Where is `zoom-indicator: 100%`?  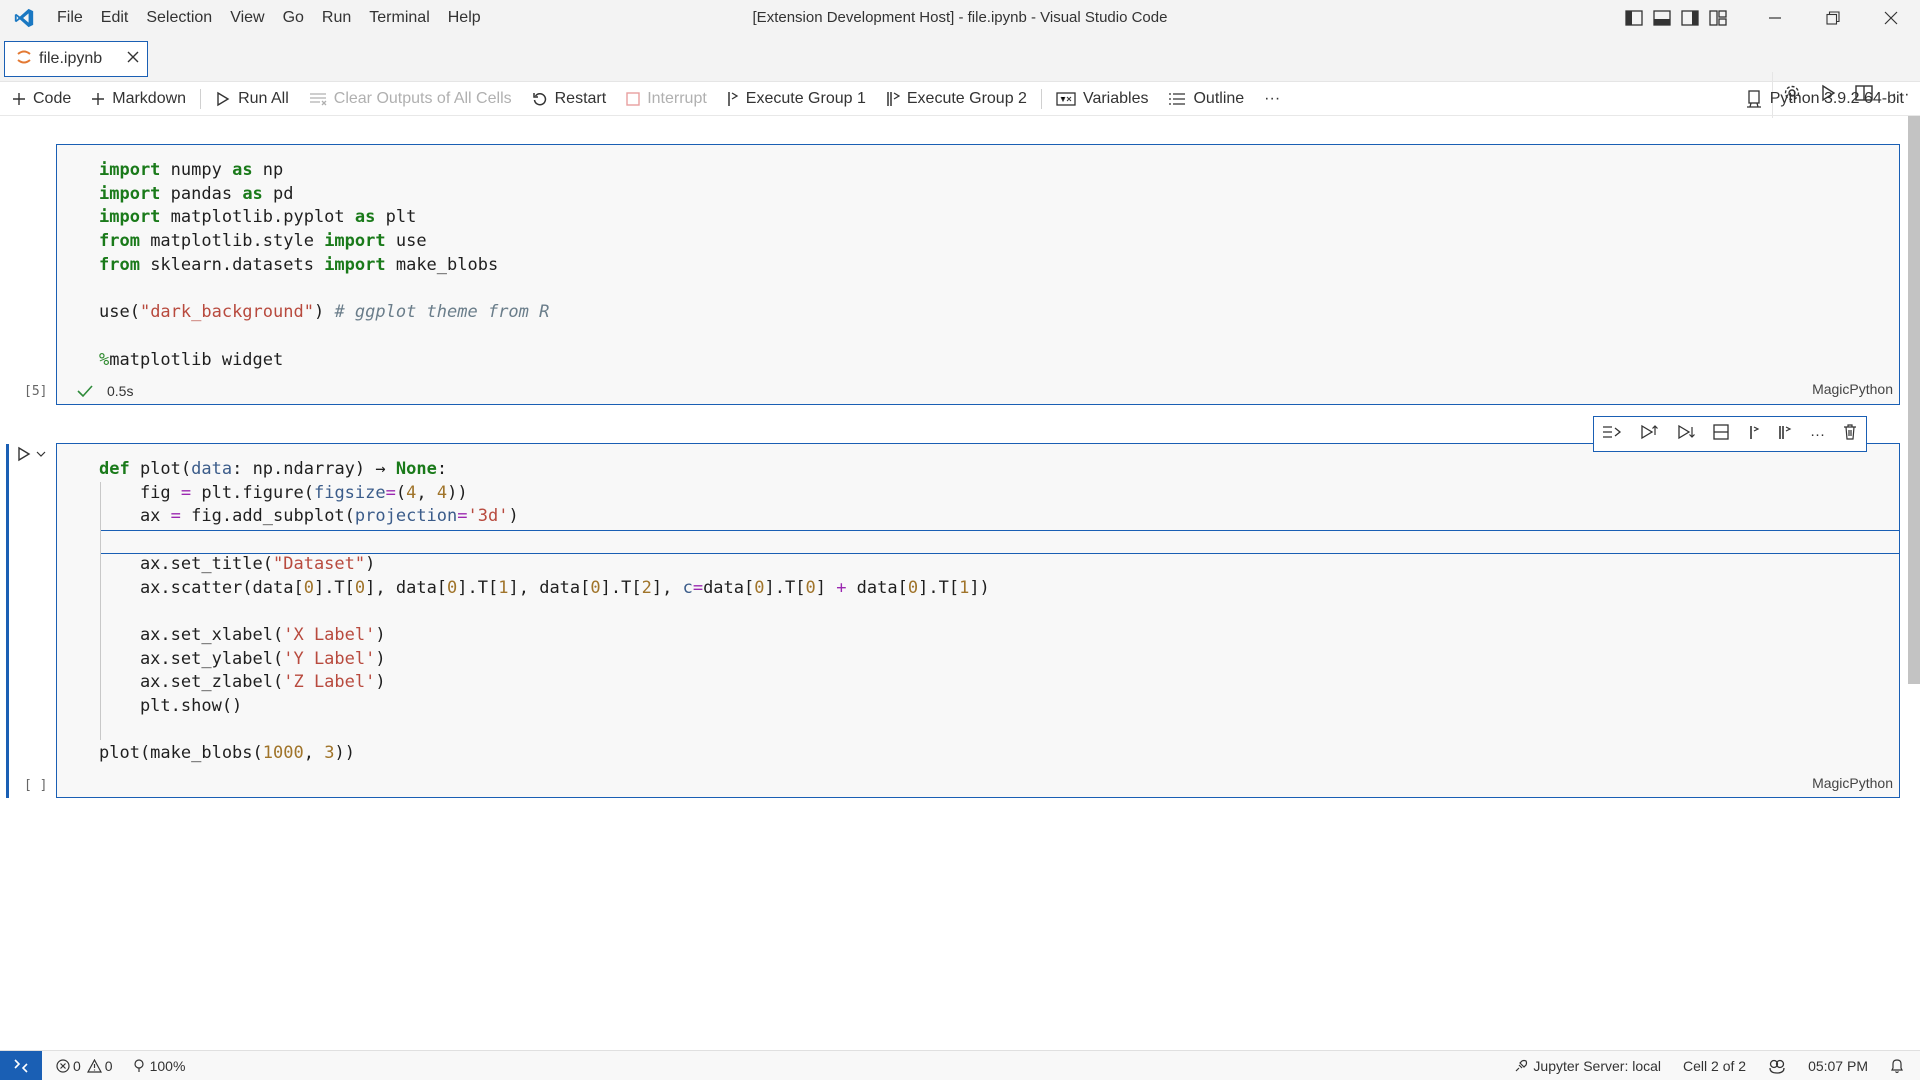
zoom-indicator: 100% is located at coordinates (159, 1066).